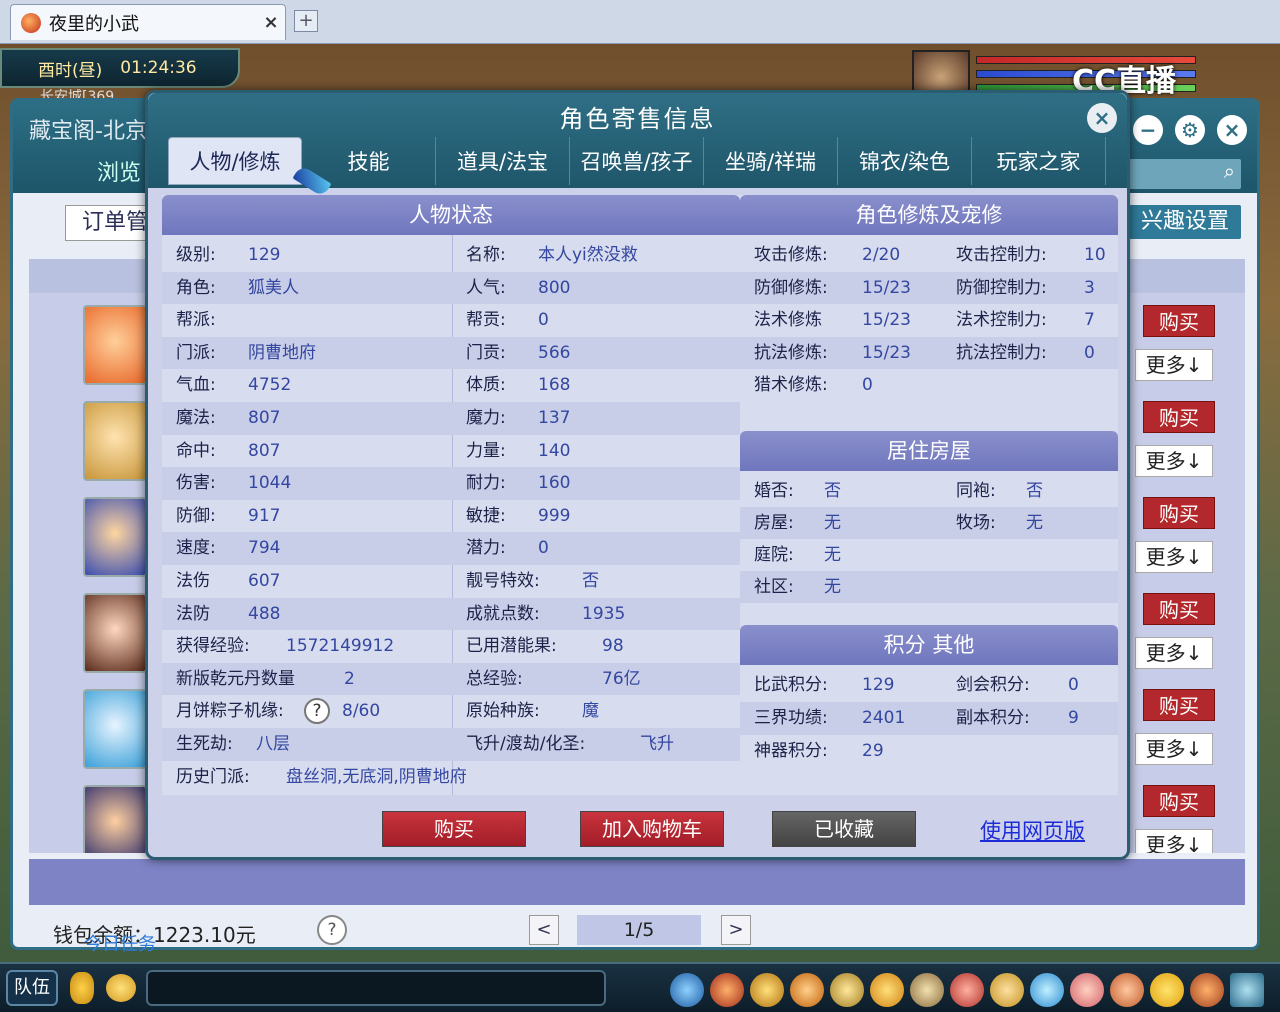 This screenshot has width=1280, height=1012. What do you see at coordinates (767, 990) in the screenshot?
I see `give-icon` at bounding box center [767, 990].